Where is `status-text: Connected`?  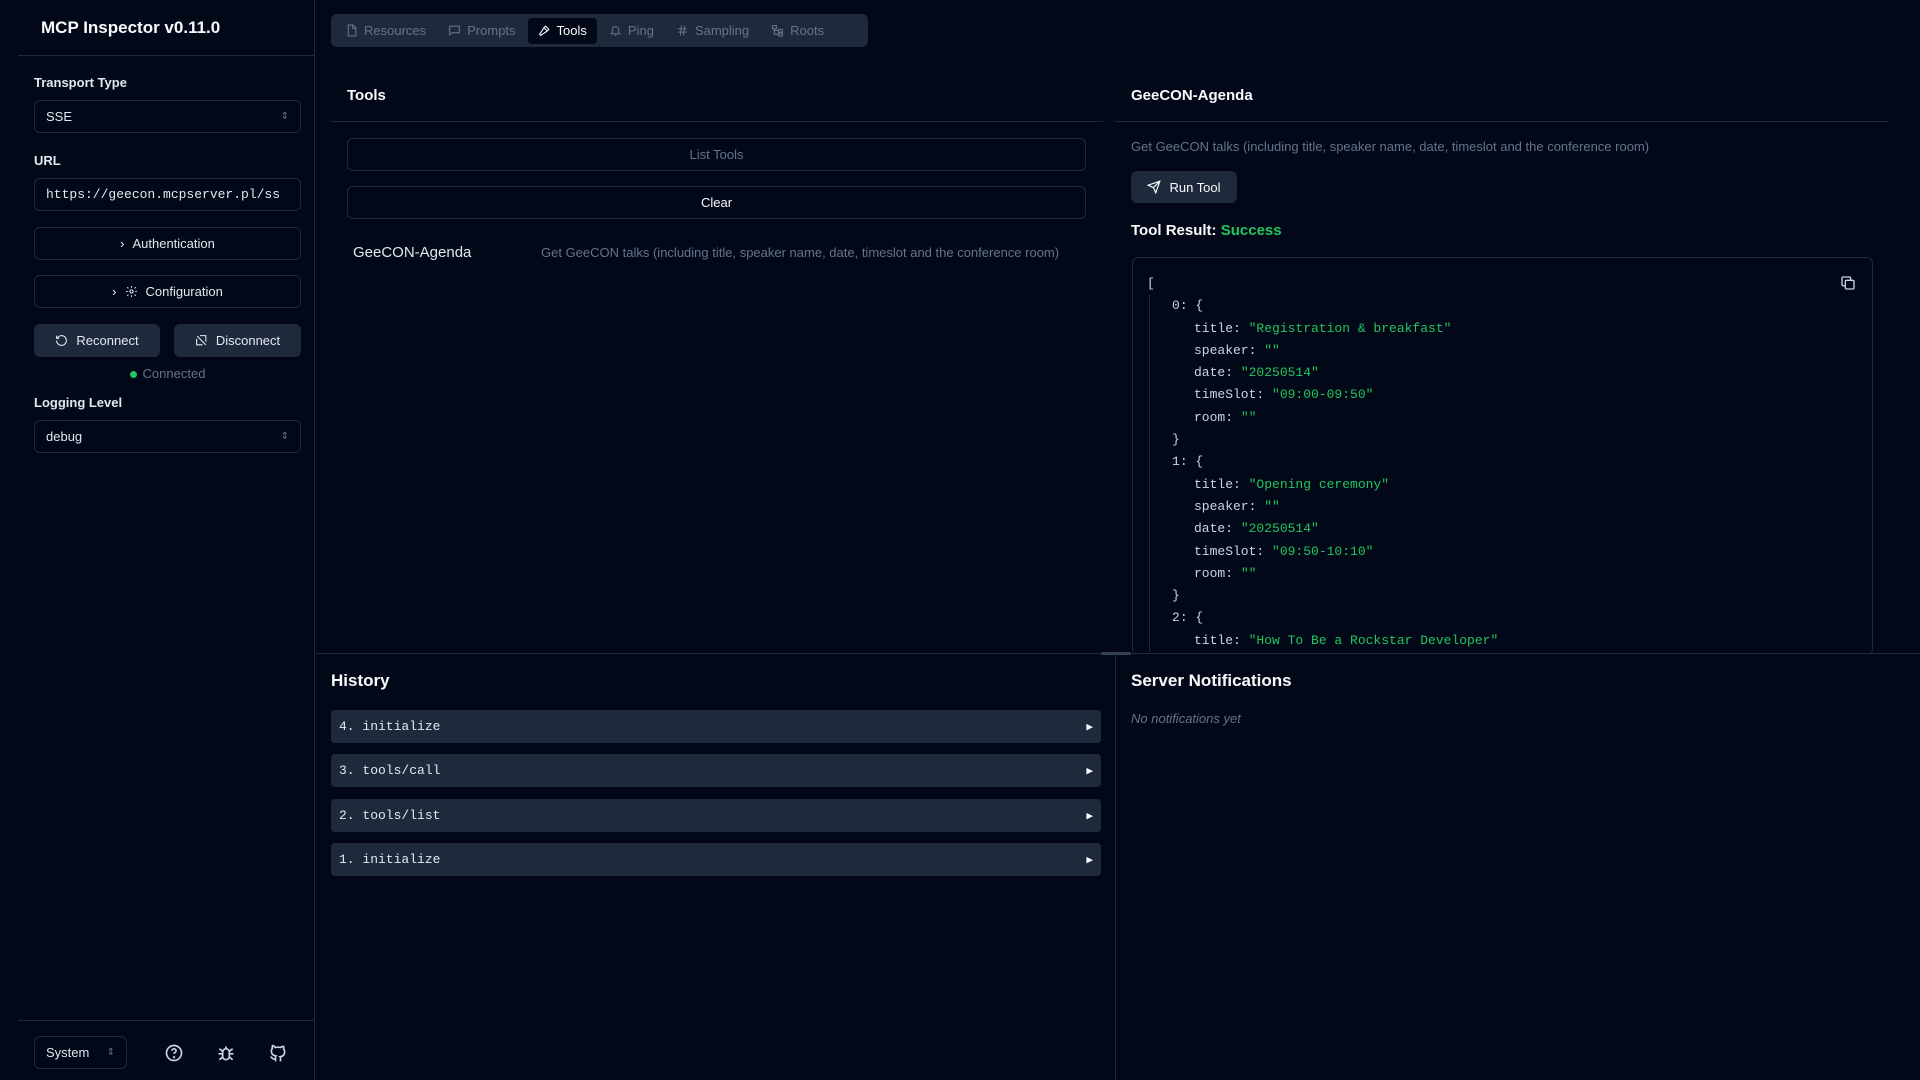 status-text: Connected is located at coordinates (174, 373).